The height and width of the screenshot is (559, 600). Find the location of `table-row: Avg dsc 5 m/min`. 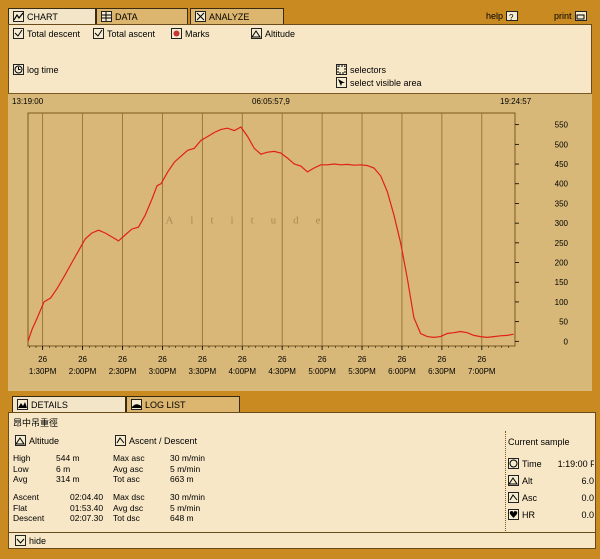

table-row: Avg dsc 5 m/min is located at coordinates (160, 508).